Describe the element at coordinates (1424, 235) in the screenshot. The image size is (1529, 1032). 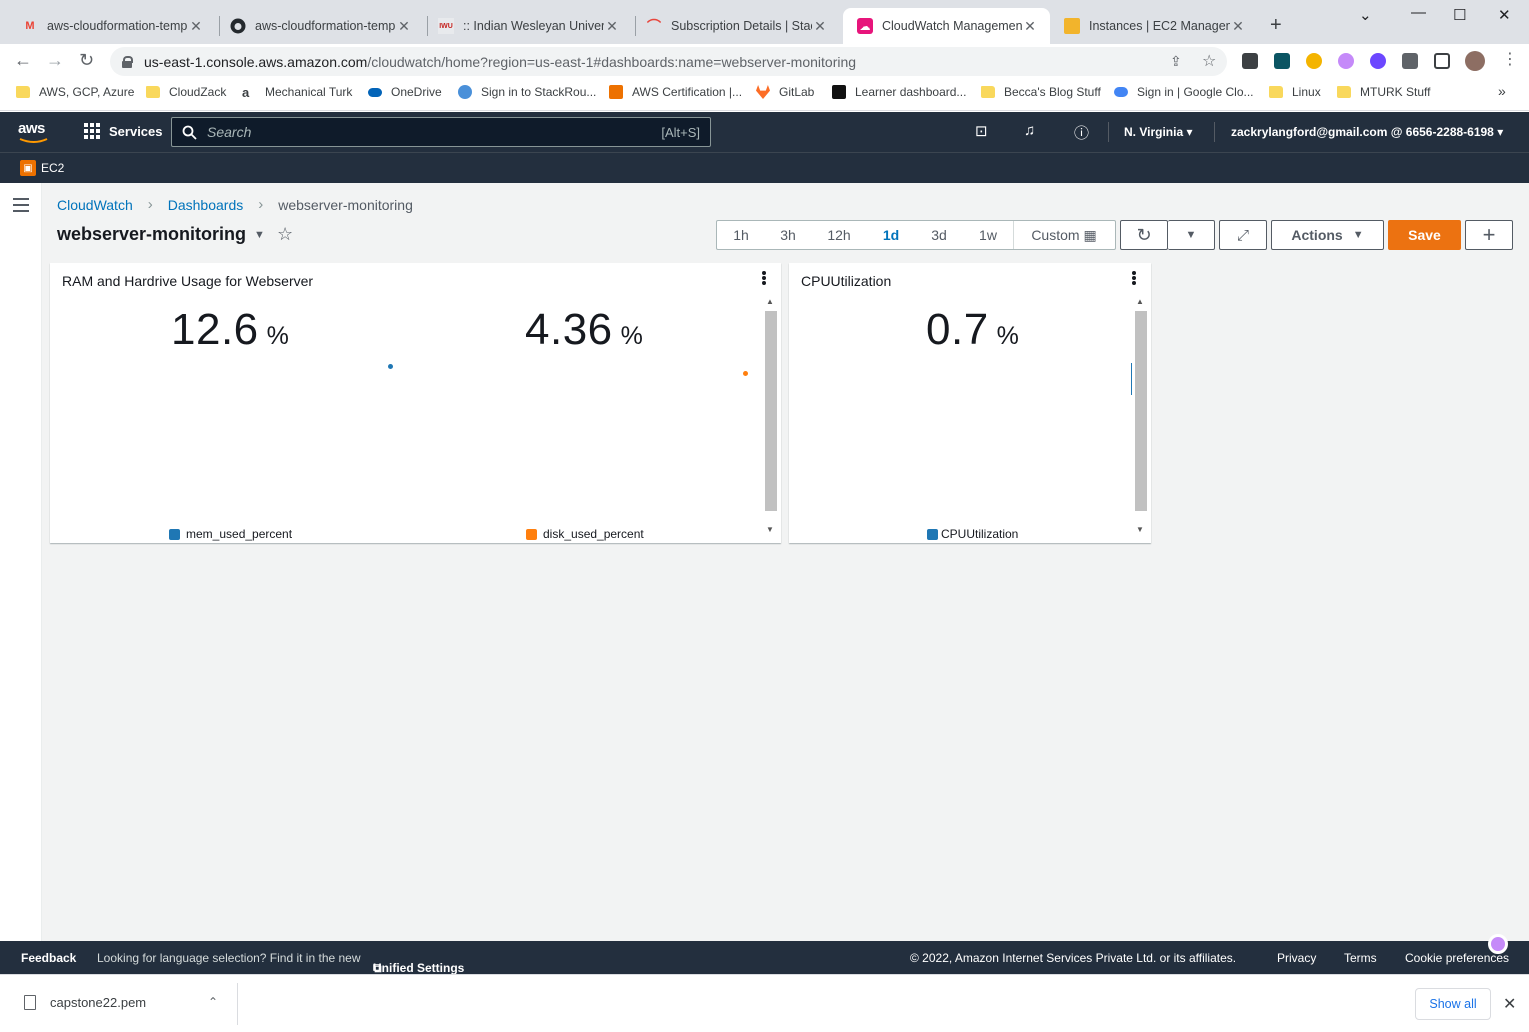
I see `save-button: Save` at that location.